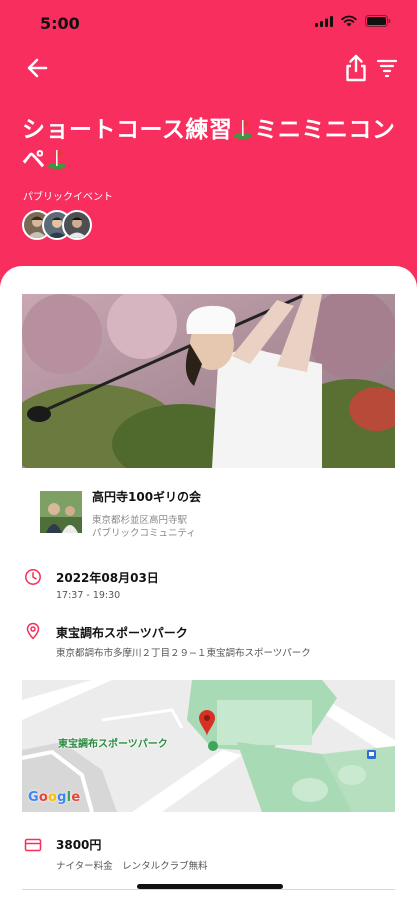 The image size is (417, 900). What do you see at coordinates (60, 23) in the screenshot?
I see `status-time: 5:00` at bounding box center [60, 23].